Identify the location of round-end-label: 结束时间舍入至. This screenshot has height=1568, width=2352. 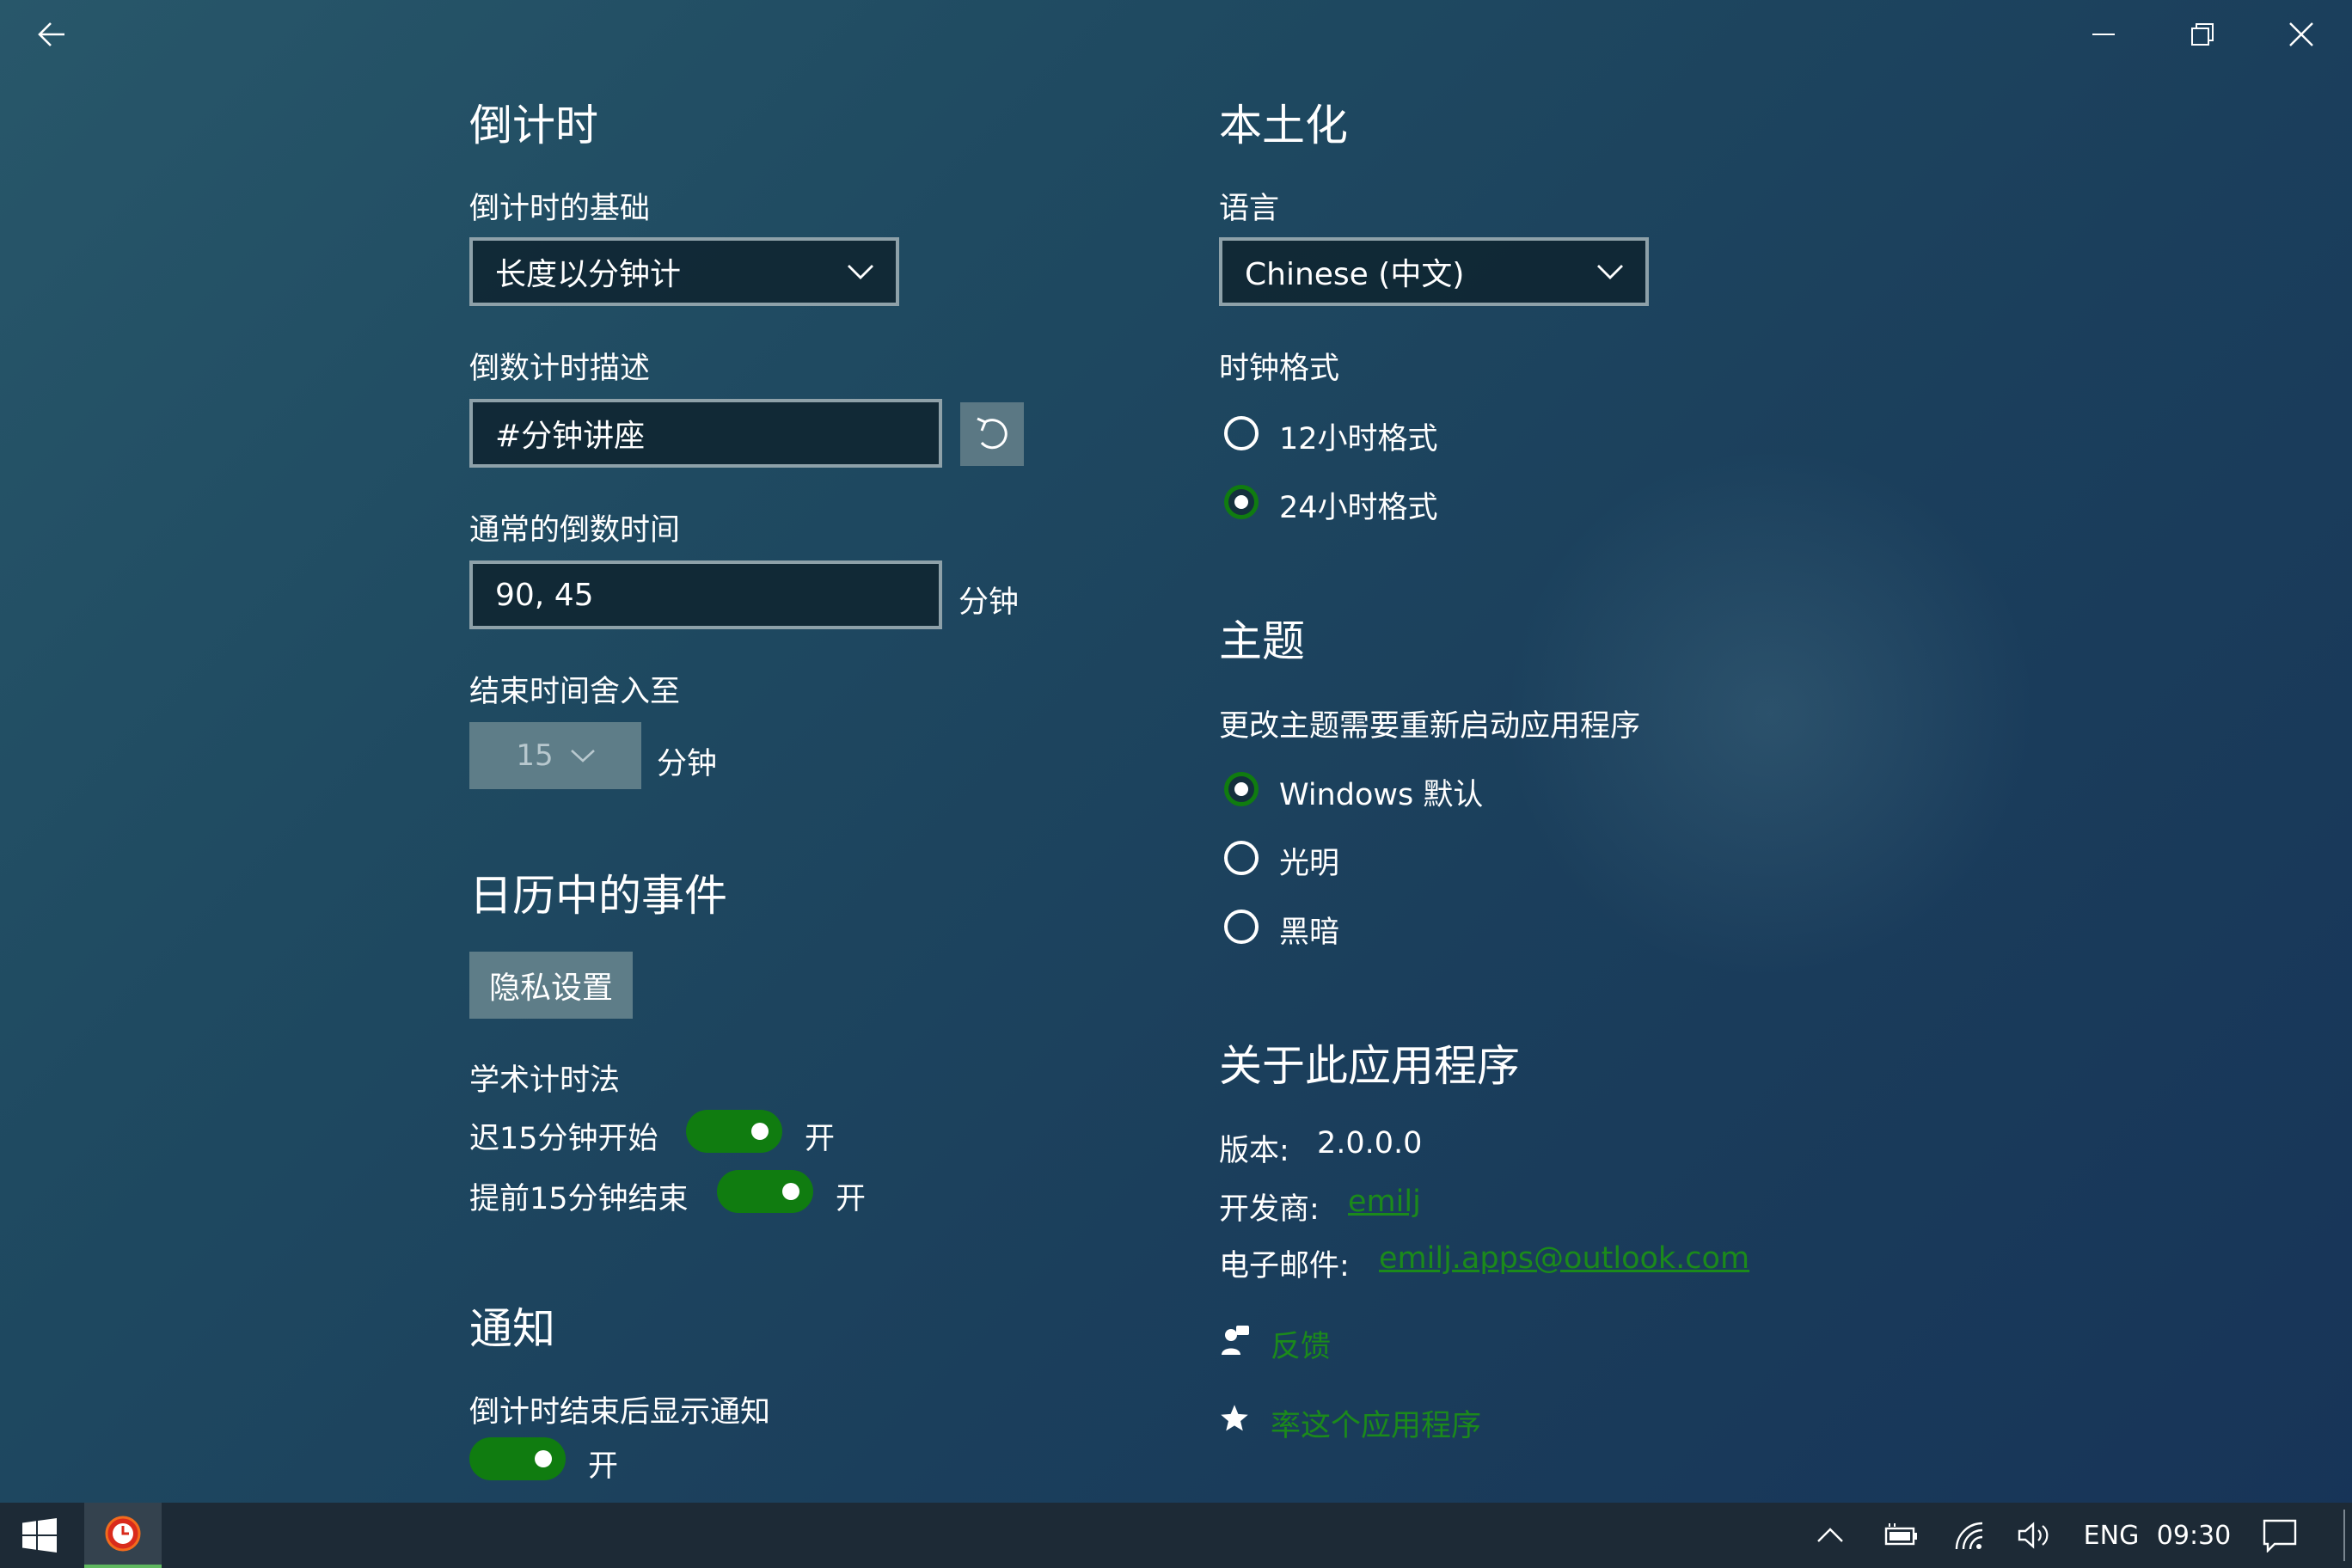
(575, 692).